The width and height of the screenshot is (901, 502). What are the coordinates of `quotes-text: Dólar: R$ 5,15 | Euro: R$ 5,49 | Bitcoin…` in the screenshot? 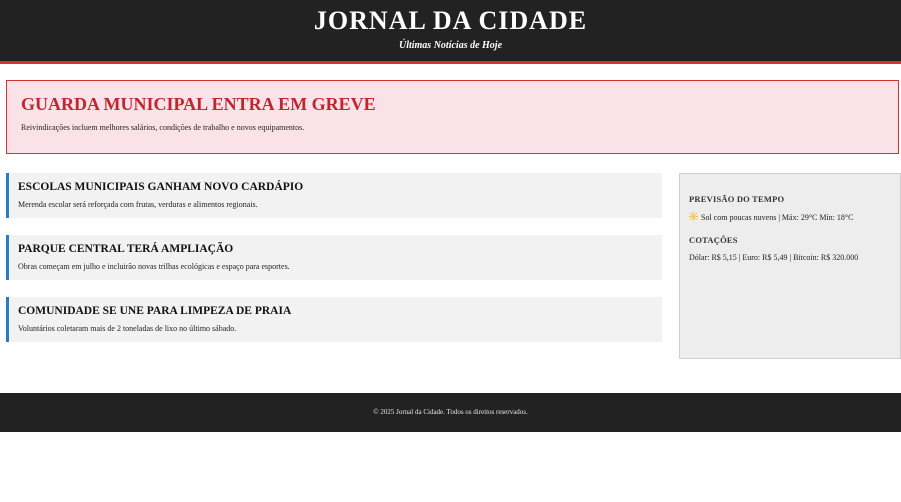 It's located at (774, 257).